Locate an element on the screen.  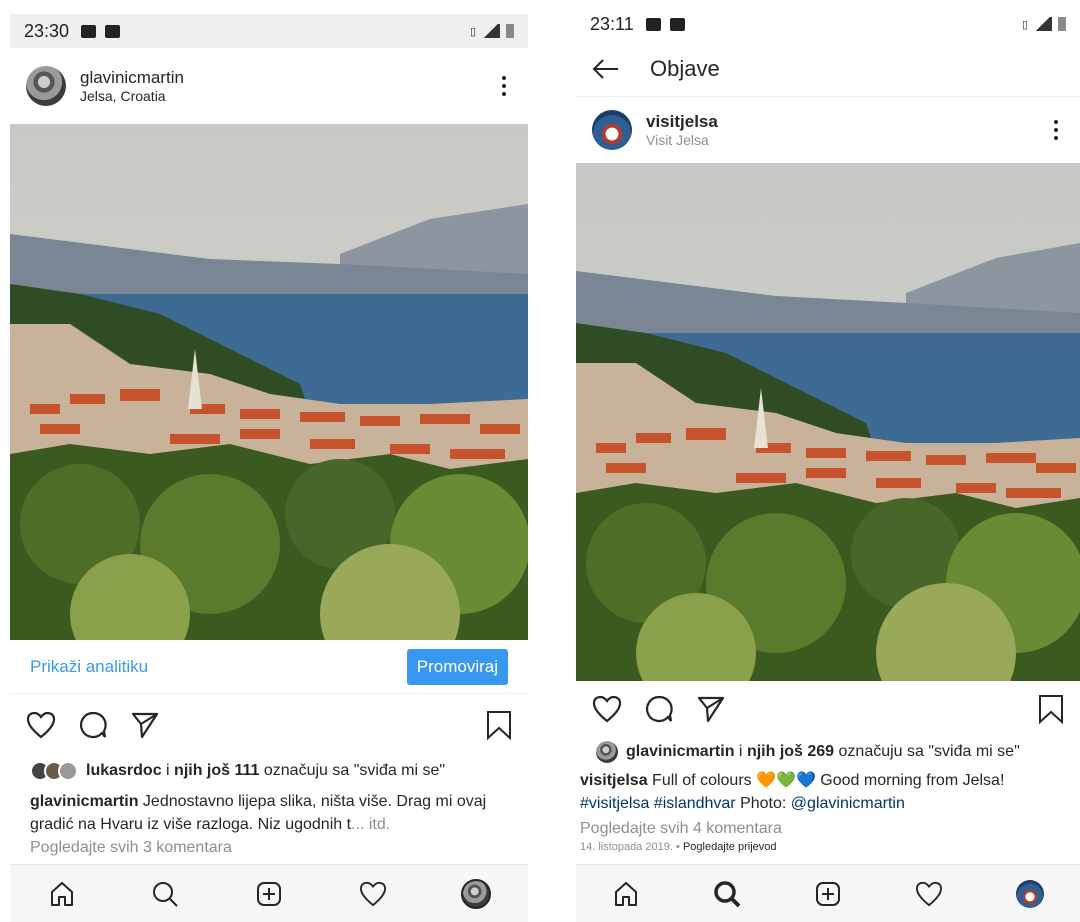
mention-link: @glavinicmartin is located at coordinates (848, 803).